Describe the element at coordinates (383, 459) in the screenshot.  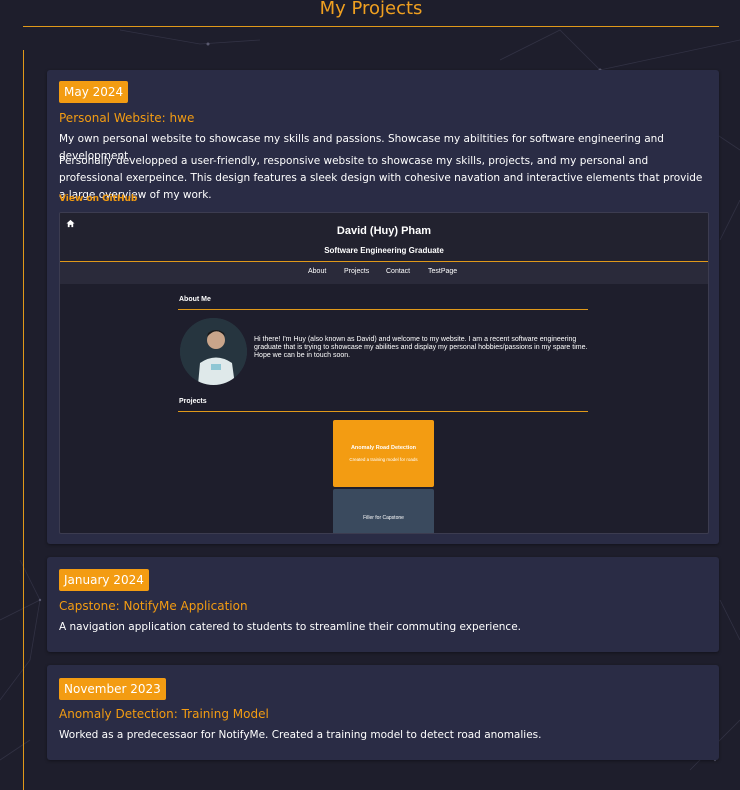
I see `preview-card-description: Created a training model for roads` at that location.